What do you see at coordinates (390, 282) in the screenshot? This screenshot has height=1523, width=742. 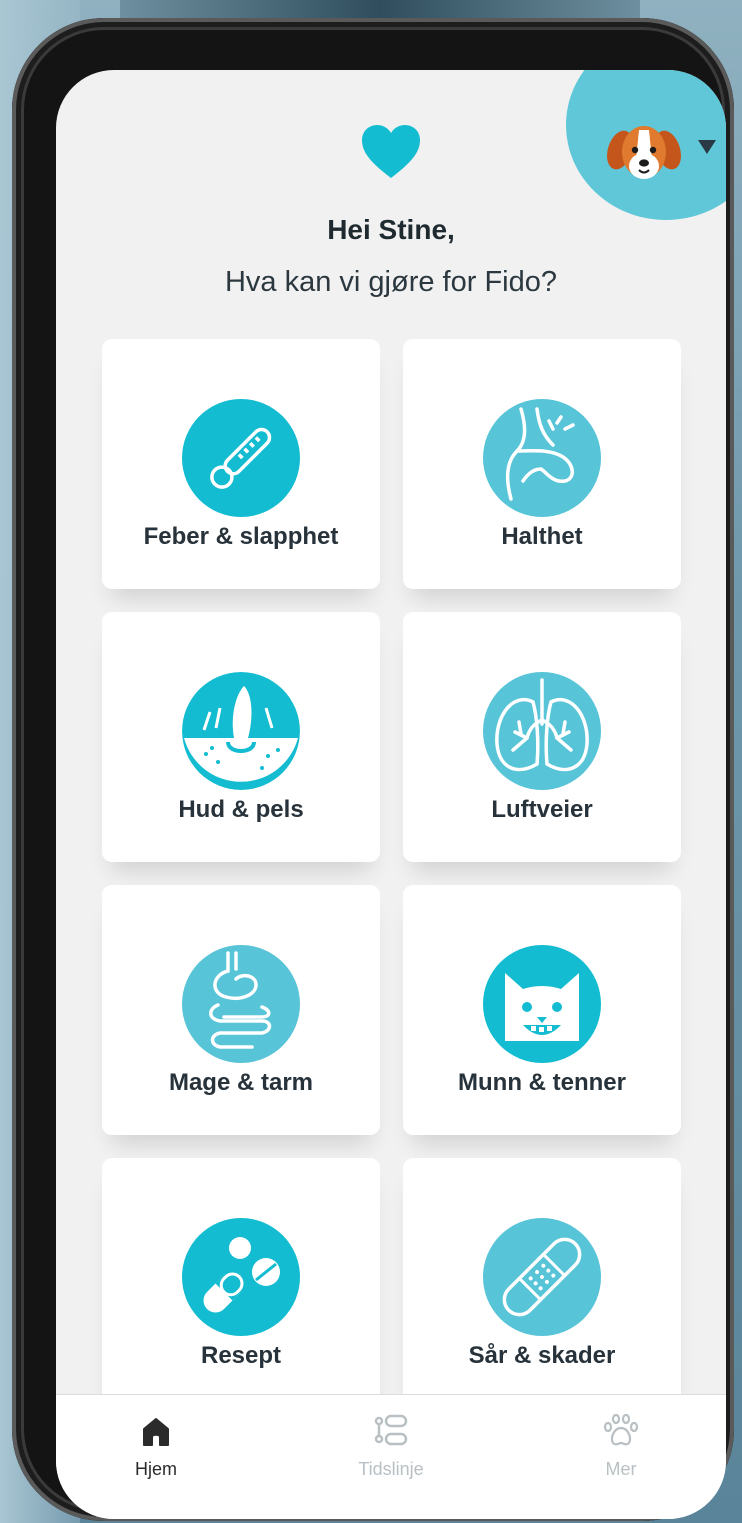 I see `subtitle: Hva kan vi gjøre for Fido?` at bounding box center [390, 282].